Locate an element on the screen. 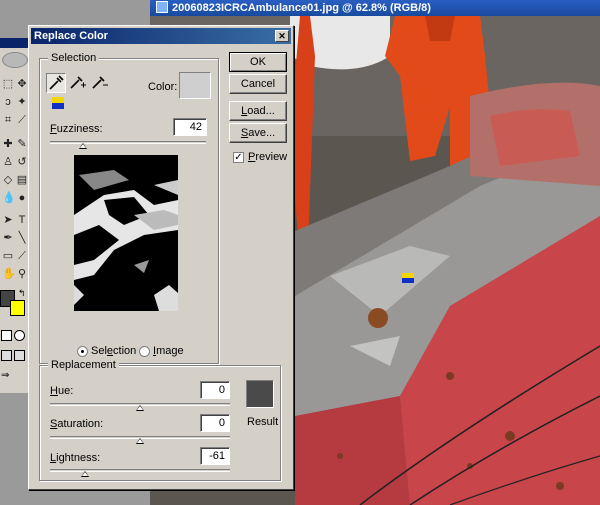 The width and height of the screenshot is (600, 505). marquee-icon: ⬚ is located at coordinates (8, 84).